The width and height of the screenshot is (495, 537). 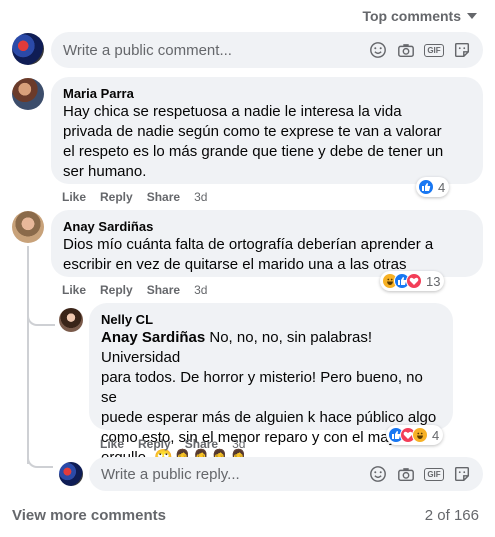 What do you see at coordinates (105, 171) in the screenshot?
I see `comment-line: ser humano.` at bounding box center [105, 171].